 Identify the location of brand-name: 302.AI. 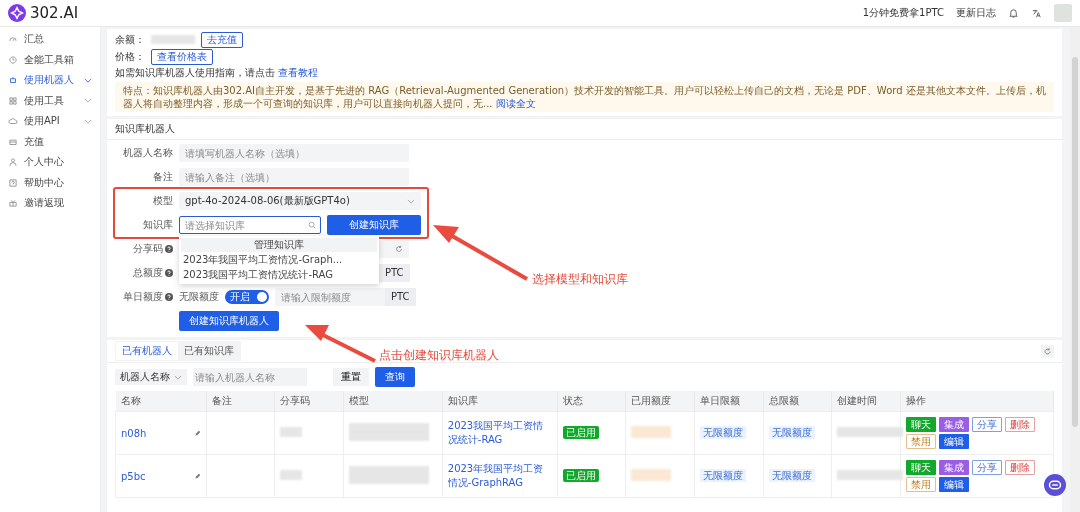
(54, 13).